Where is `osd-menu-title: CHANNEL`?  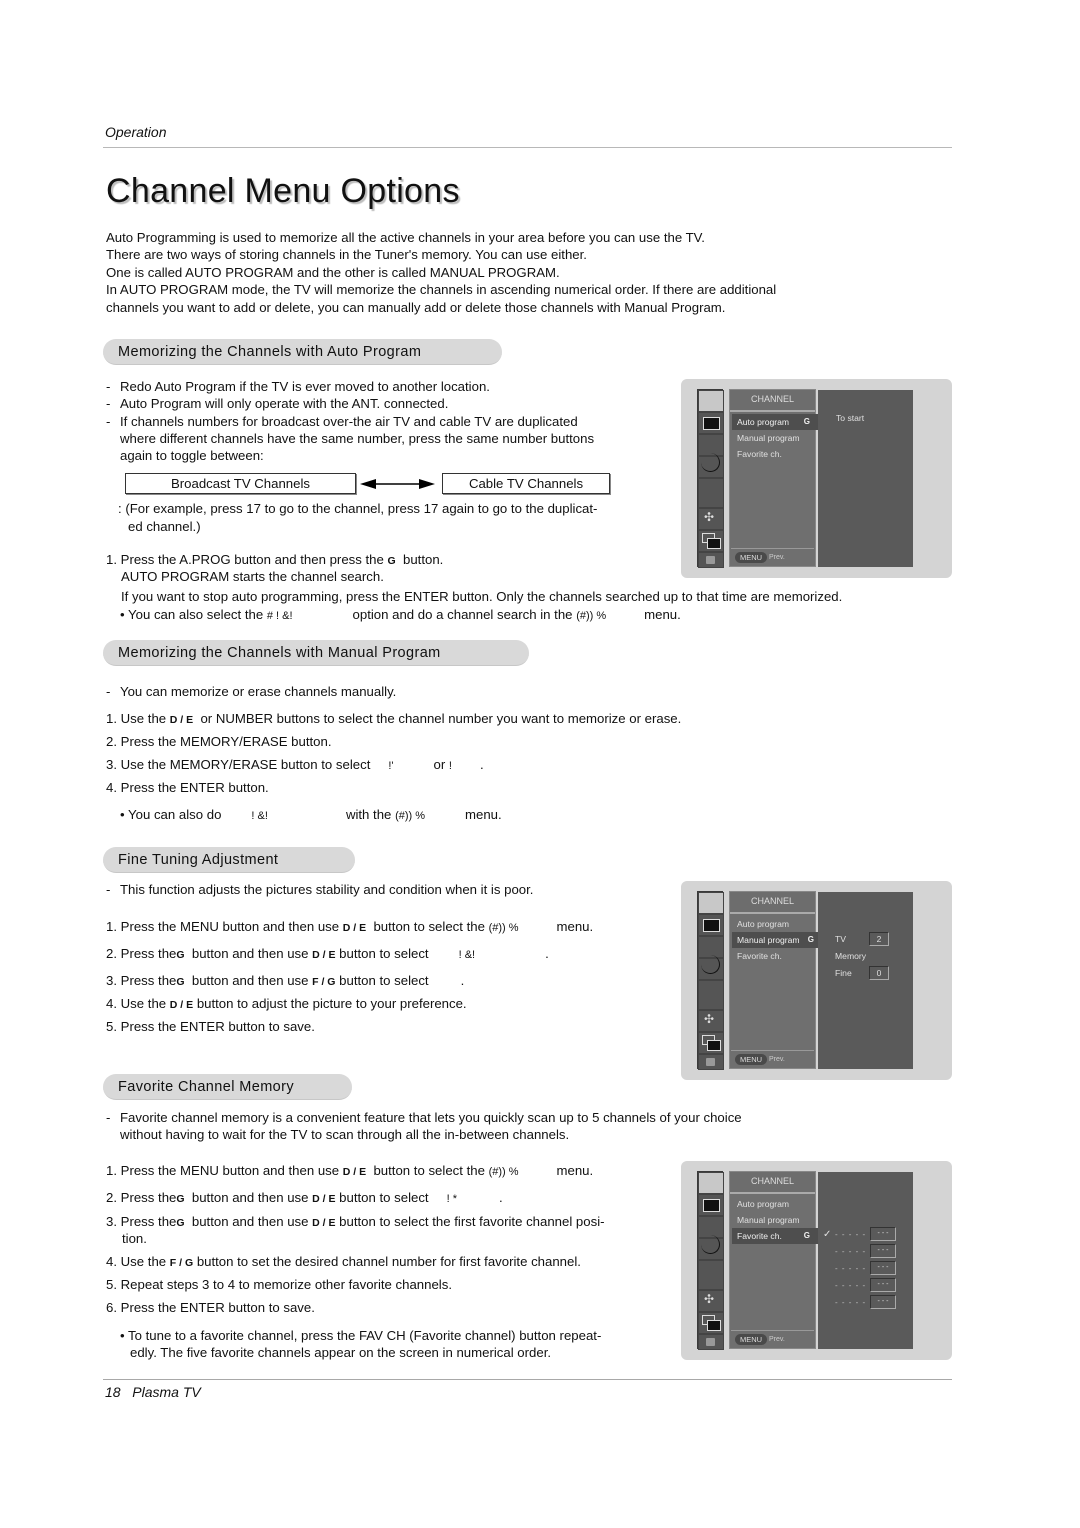 osd-menu-title: CHANNEL is located at coordinates (772, 903).